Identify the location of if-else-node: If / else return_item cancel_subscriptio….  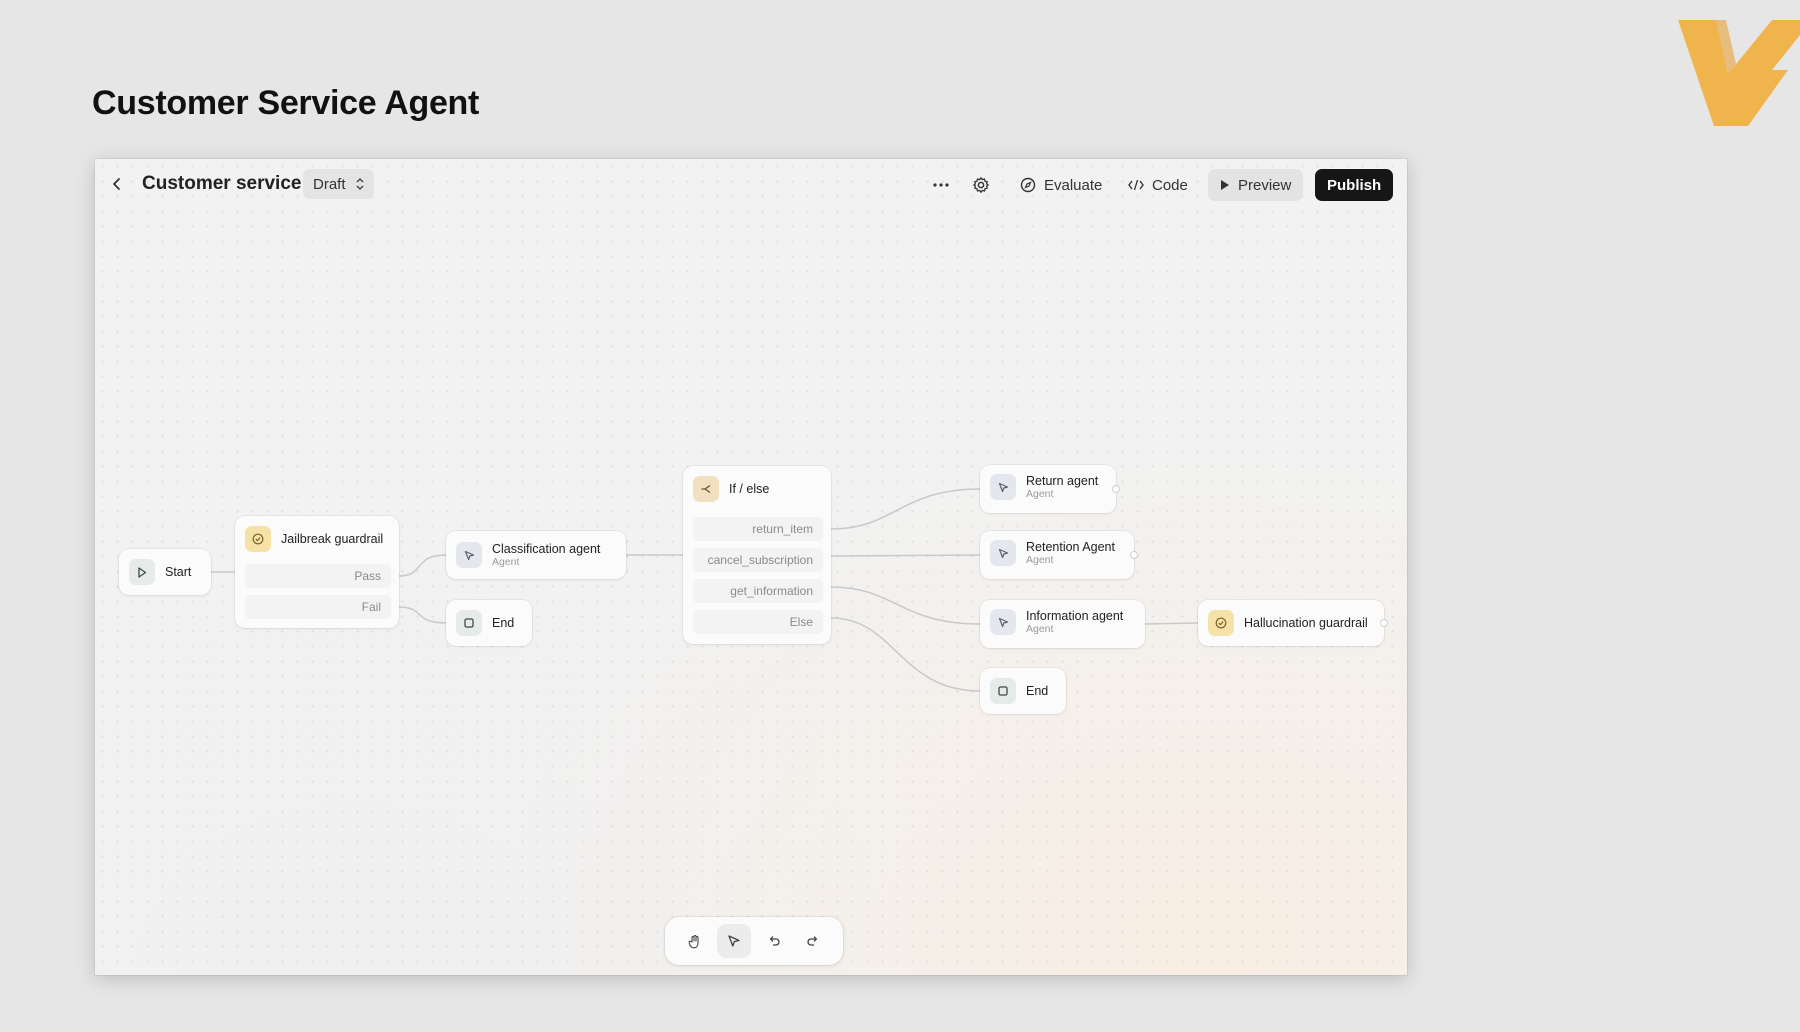
(757, 555).